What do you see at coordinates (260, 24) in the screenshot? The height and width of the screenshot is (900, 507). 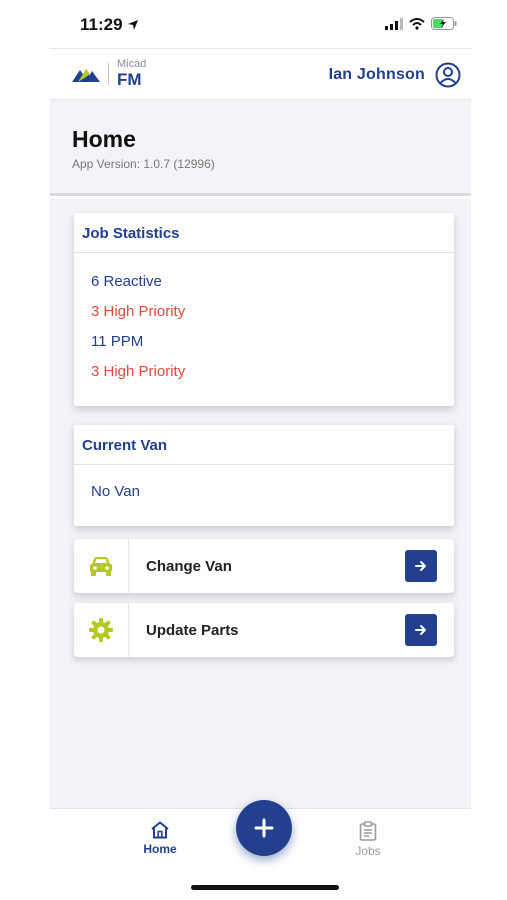 I see `status-bar: 11:29` at bounding box center [260, 24].